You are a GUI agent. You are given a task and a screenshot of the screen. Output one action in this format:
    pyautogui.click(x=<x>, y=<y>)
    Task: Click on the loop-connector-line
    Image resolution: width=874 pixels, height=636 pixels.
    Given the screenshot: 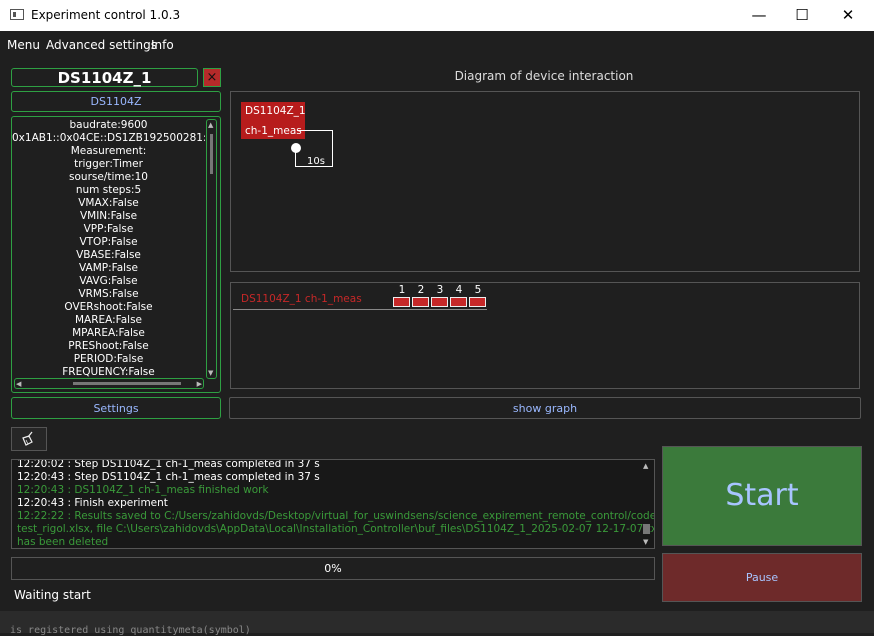 What is the action you would take?
    pyautogui.click(x=296, y=159)
    